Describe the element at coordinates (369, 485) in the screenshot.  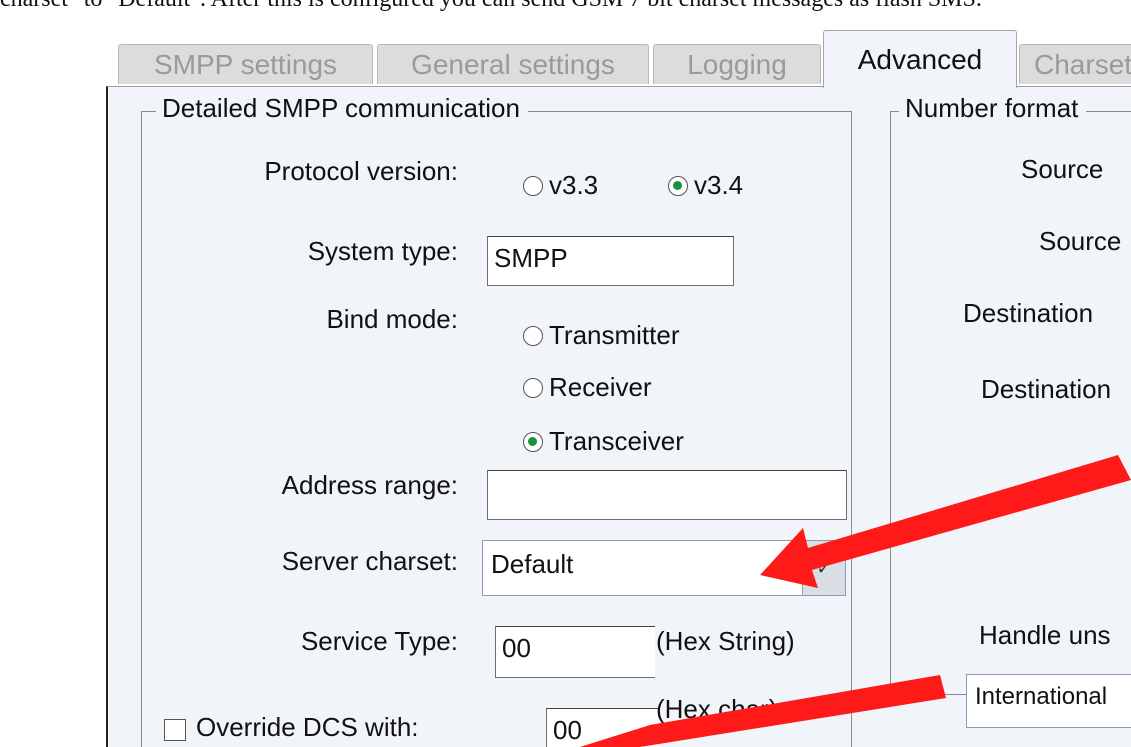
I see `address-range-label: Address range:` at that location.